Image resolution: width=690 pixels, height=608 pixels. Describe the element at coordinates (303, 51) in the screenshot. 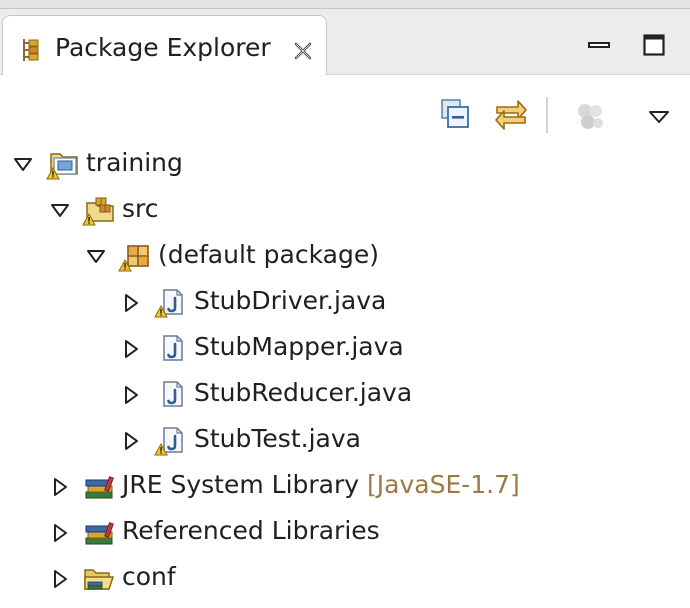

I see `close-icon` at that location.